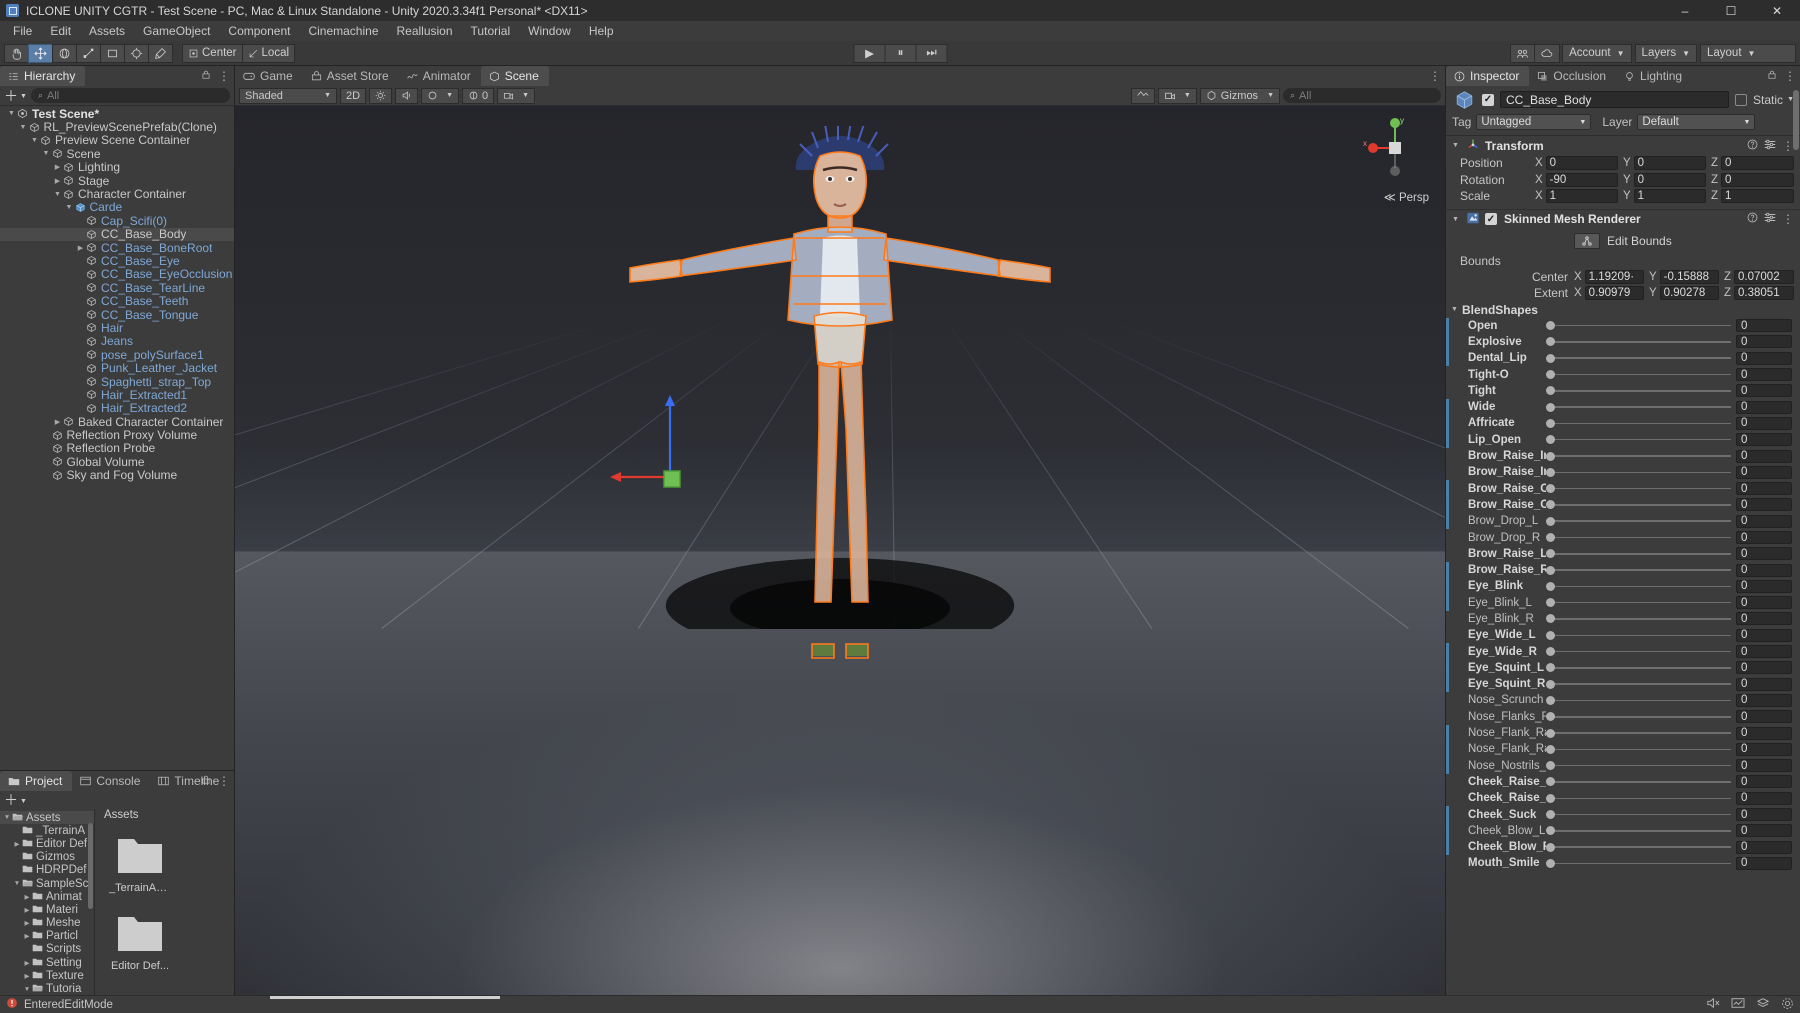 Image resolution: width=1800 pixels, height=1013 pixels. Describe the element at coordinates (36, 781) in the screenshot. I see `tab-project: Project` at that location.